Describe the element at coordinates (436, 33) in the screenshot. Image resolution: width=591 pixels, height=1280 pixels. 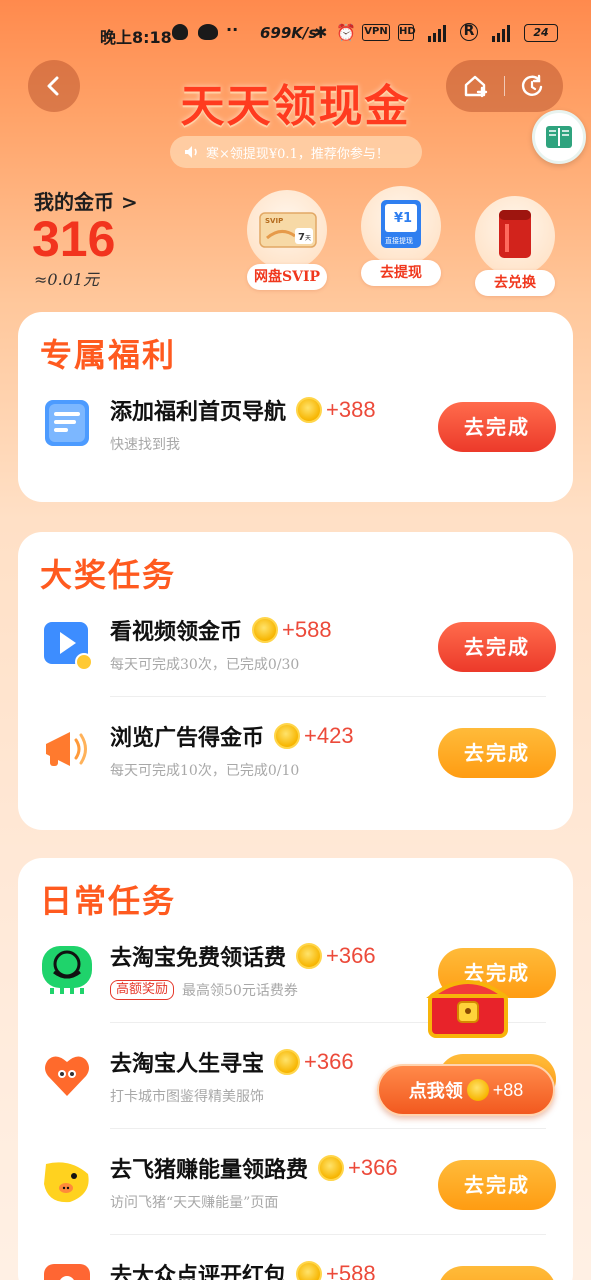
I see `signal-icon` at that location.